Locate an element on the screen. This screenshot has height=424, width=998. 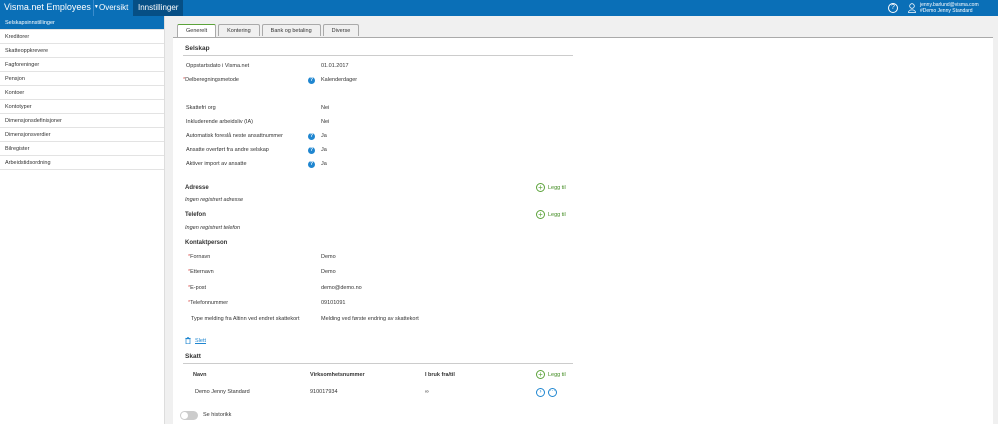
field-label-text: Telefonnummer is located at coordinates (209, 303).